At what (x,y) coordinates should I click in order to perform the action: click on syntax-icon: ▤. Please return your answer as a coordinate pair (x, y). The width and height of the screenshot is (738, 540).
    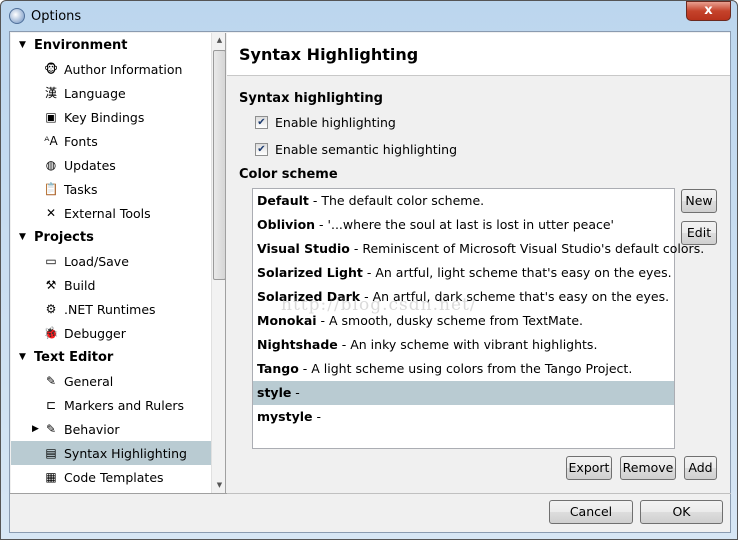
    Looking at the image, I should click on (51, 453).